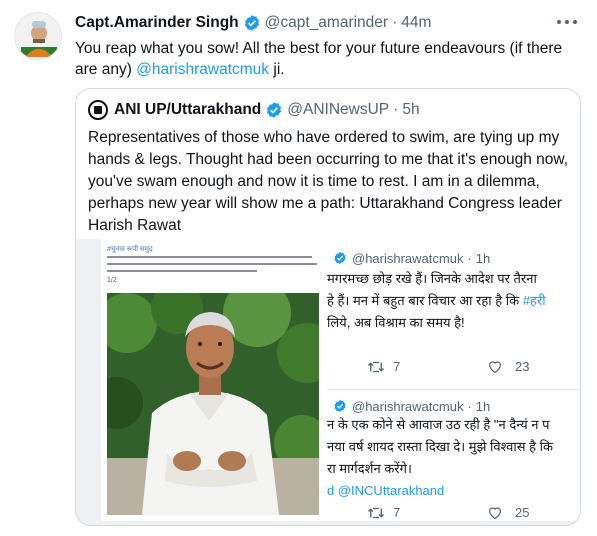  What do you see at coordinates (130, 249) in the screenshot?
I see `screenshot-hashtag: #चुनाव रूपी समुद्र` at bounding box center [130, 249].